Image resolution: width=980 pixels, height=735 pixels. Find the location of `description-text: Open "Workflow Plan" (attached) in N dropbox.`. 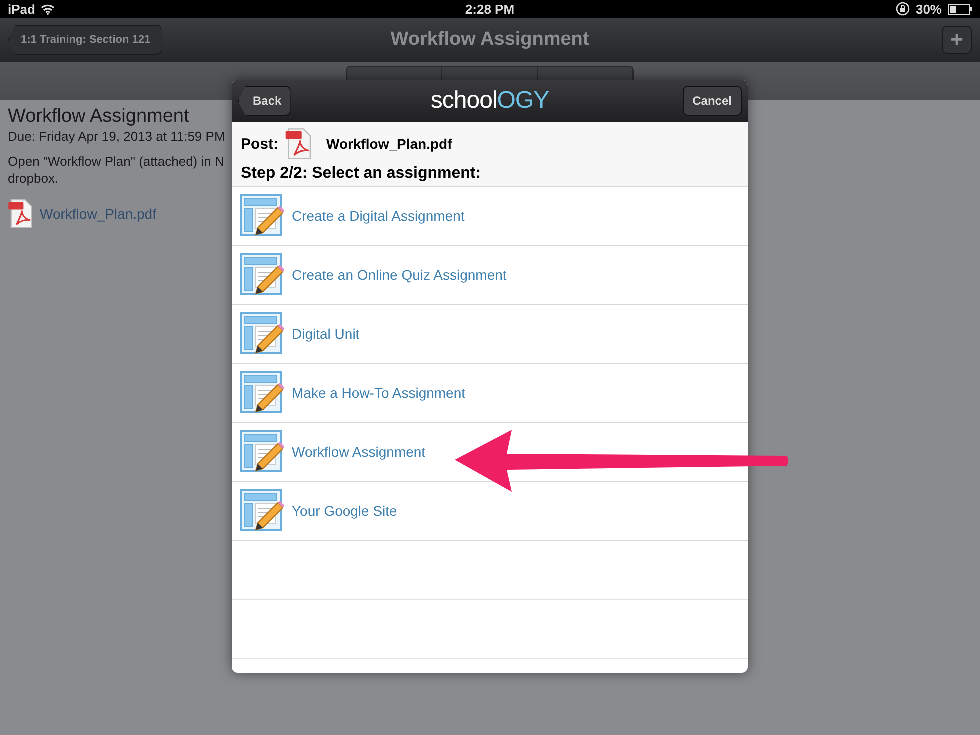

description-text: Open "Workflow Plan" (attached) in N dropbox. is located at coordinates (116, 170).